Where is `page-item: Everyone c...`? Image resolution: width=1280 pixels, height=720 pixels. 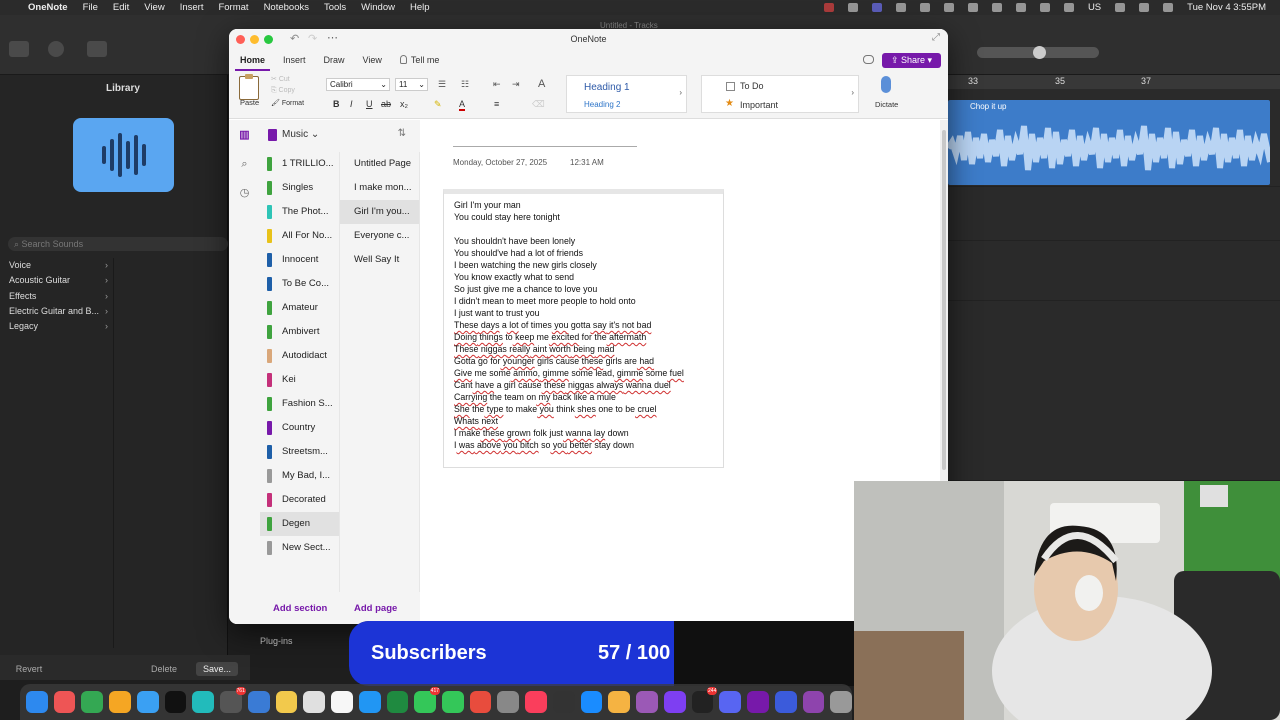
page-item: Everyone c... is located at coordinates (379, 236).